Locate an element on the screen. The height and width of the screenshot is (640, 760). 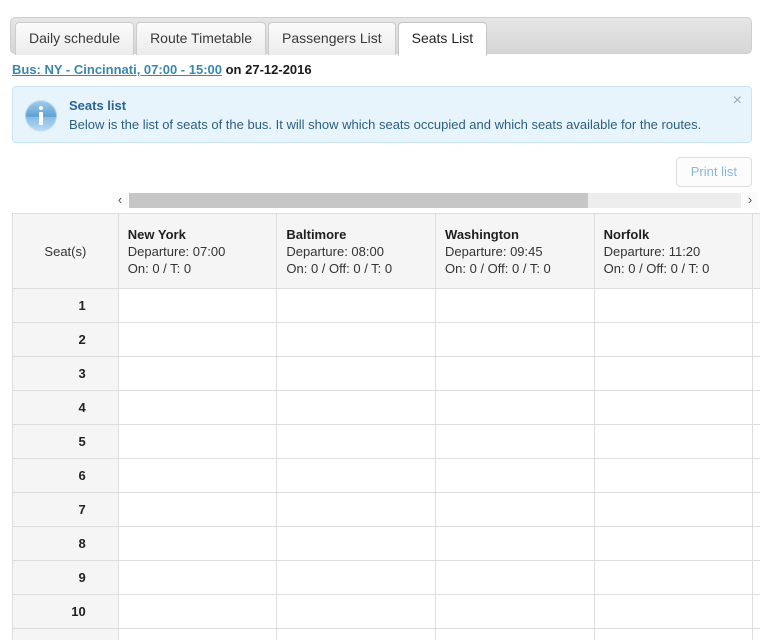
table-row: 3 is located at coordinates (386, 373).